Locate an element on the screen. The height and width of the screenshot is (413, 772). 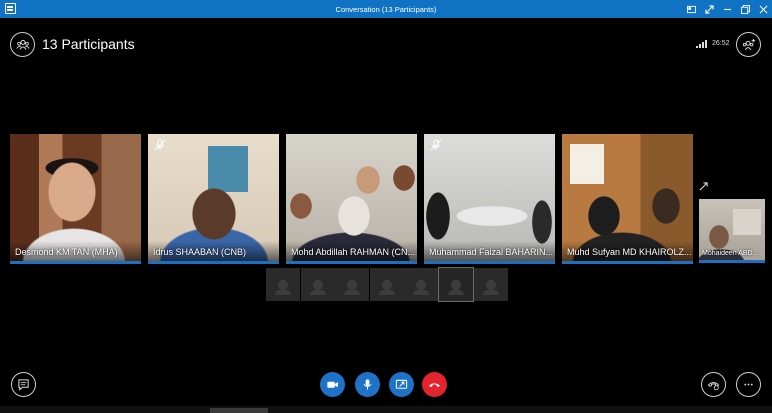
call-devices-button is located at coordinates (713, 384).